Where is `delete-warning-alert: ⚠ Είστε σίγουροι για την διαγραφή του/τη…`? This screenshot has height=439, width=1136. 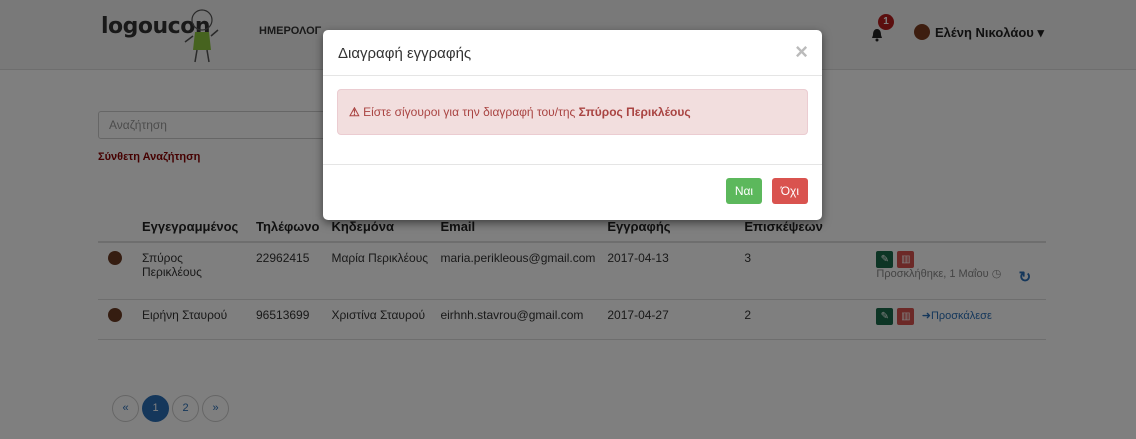
delete-warning-alert: ⚠ Είστε σίγουροι για την διαγραφή του/τη… is located at coordinates (572, 112).